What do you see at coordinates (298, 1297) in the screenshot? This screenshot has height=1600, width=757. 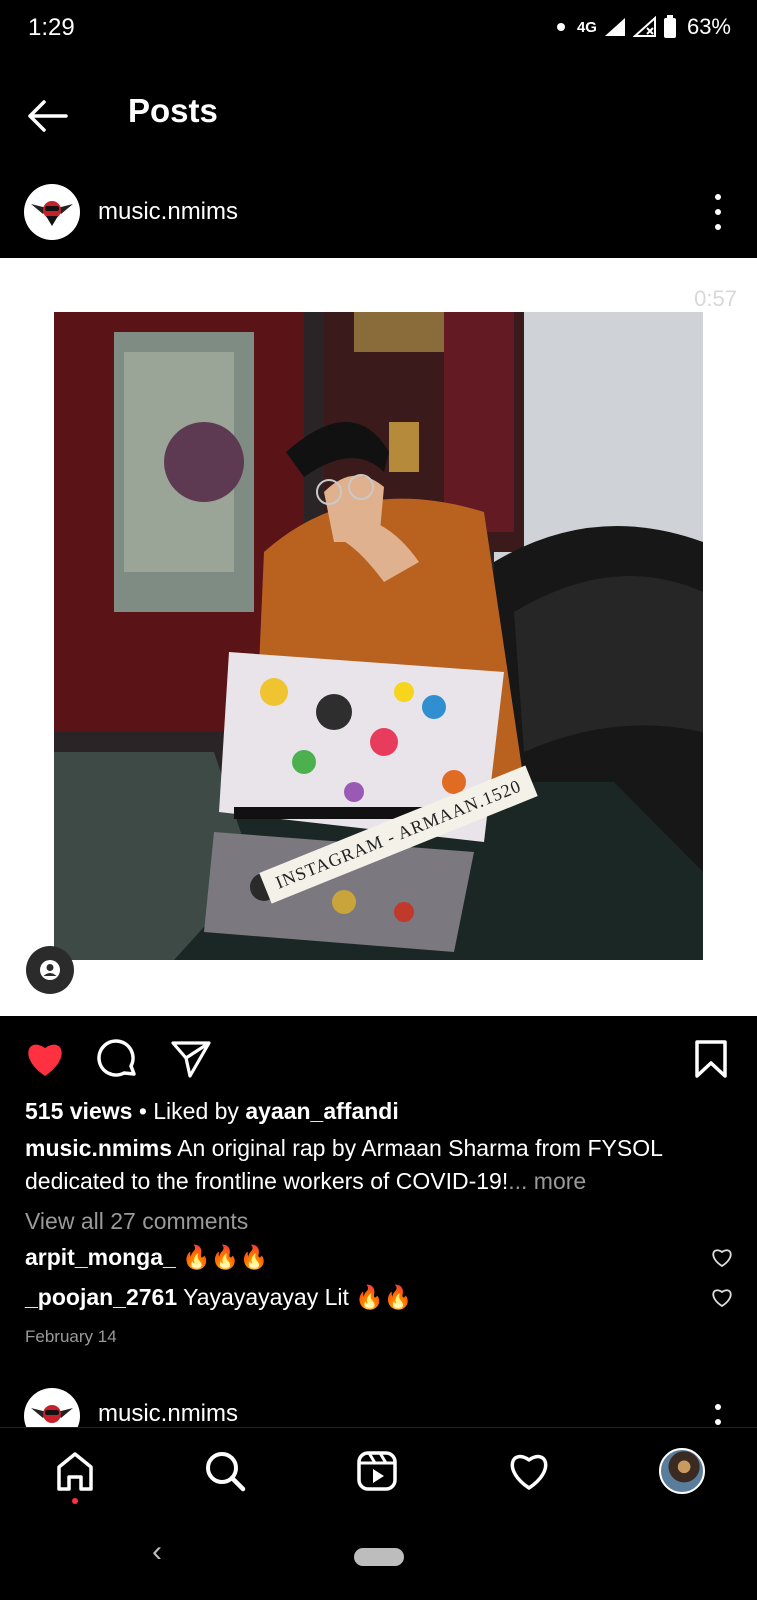 I see `comment-text: Yayayayayay Lit 🔥🔥` at bounding box center [298, 1297].